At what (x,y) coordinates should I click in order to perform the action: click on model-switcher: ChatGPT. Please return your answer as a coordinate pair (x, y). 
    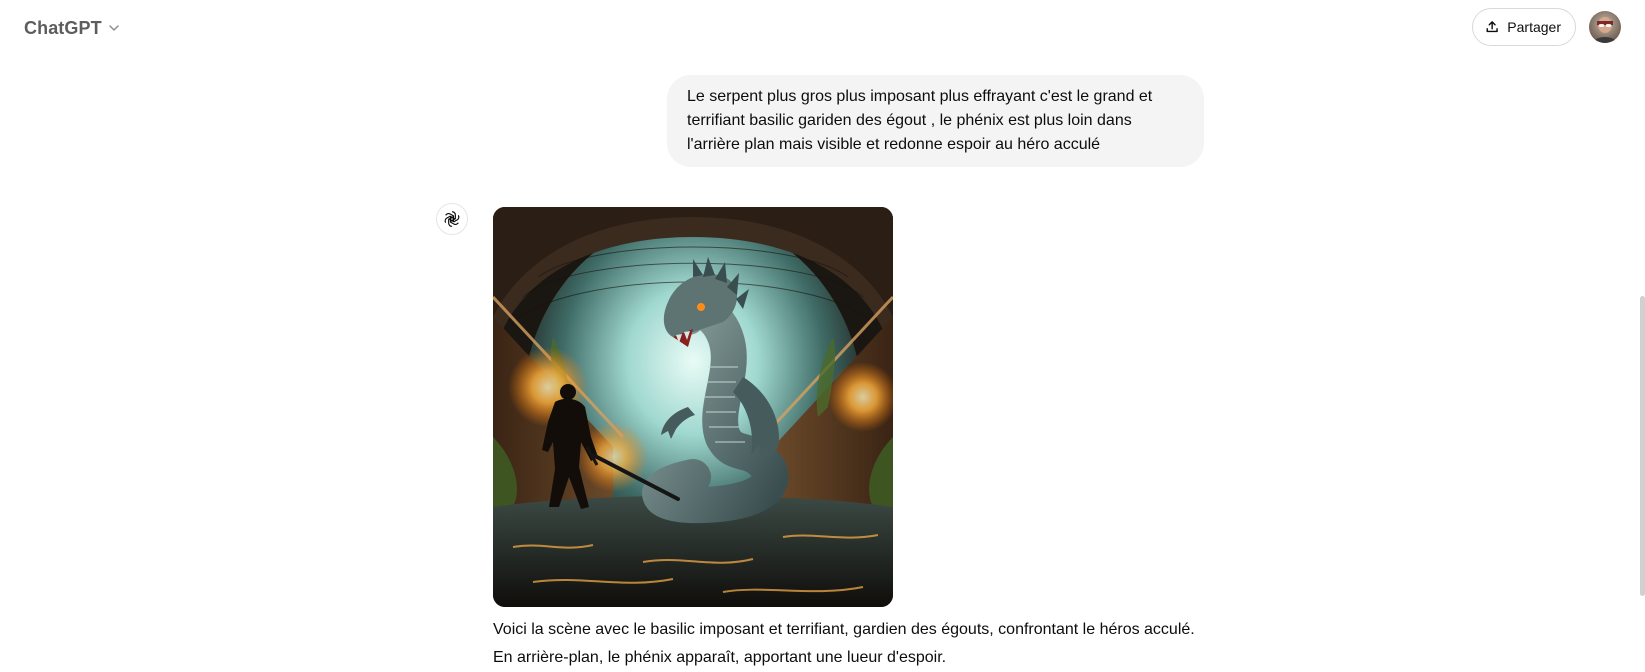
    Looking at the image, I should click on (72, 28).